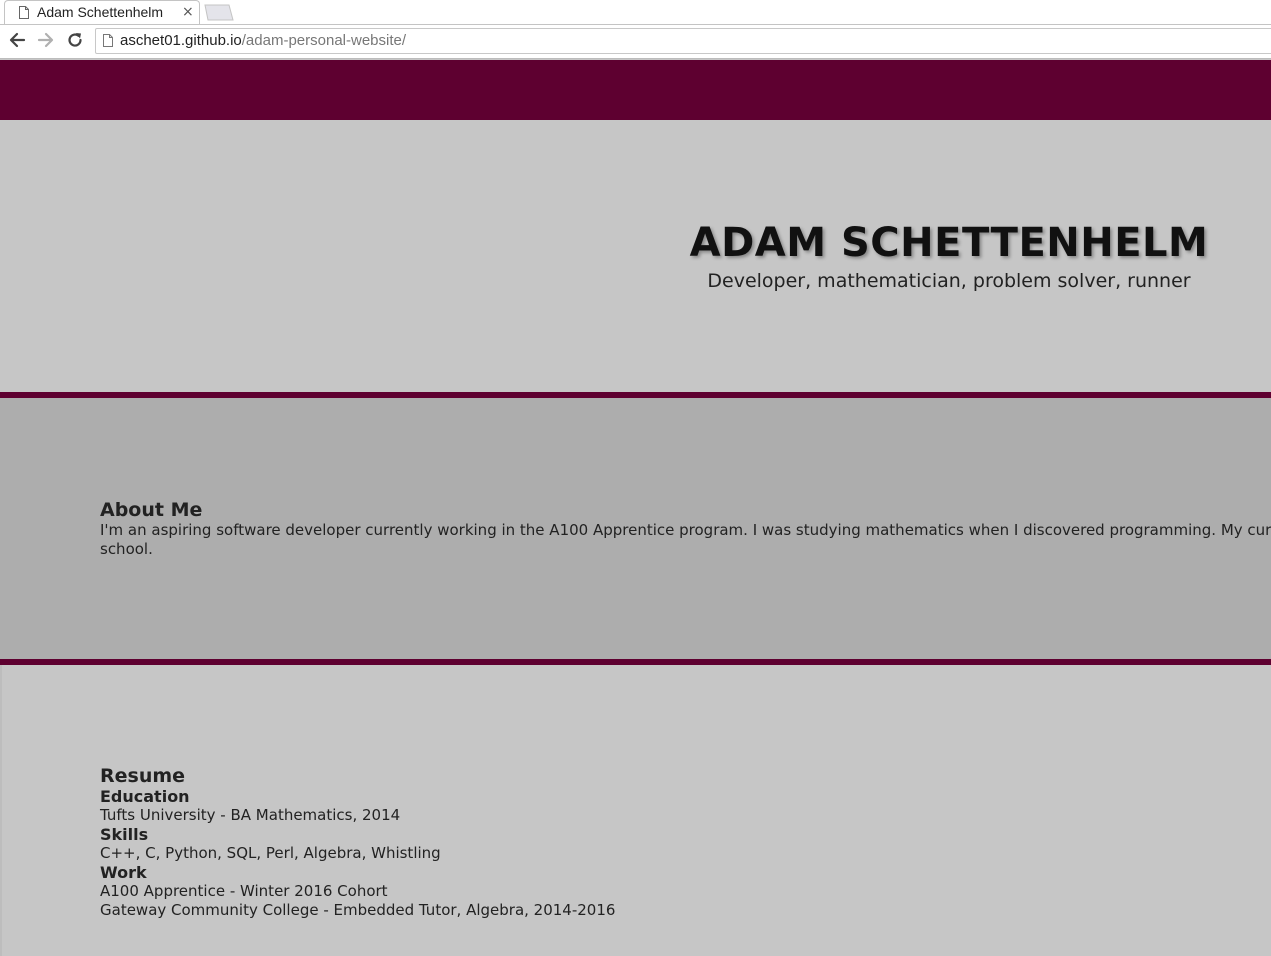 This screenshot has width=1271, height=956. What do you see at coordinates (188, 12) in the screenshot?
I see `tab-close-icon: ×` at bounding box center [188, 12].